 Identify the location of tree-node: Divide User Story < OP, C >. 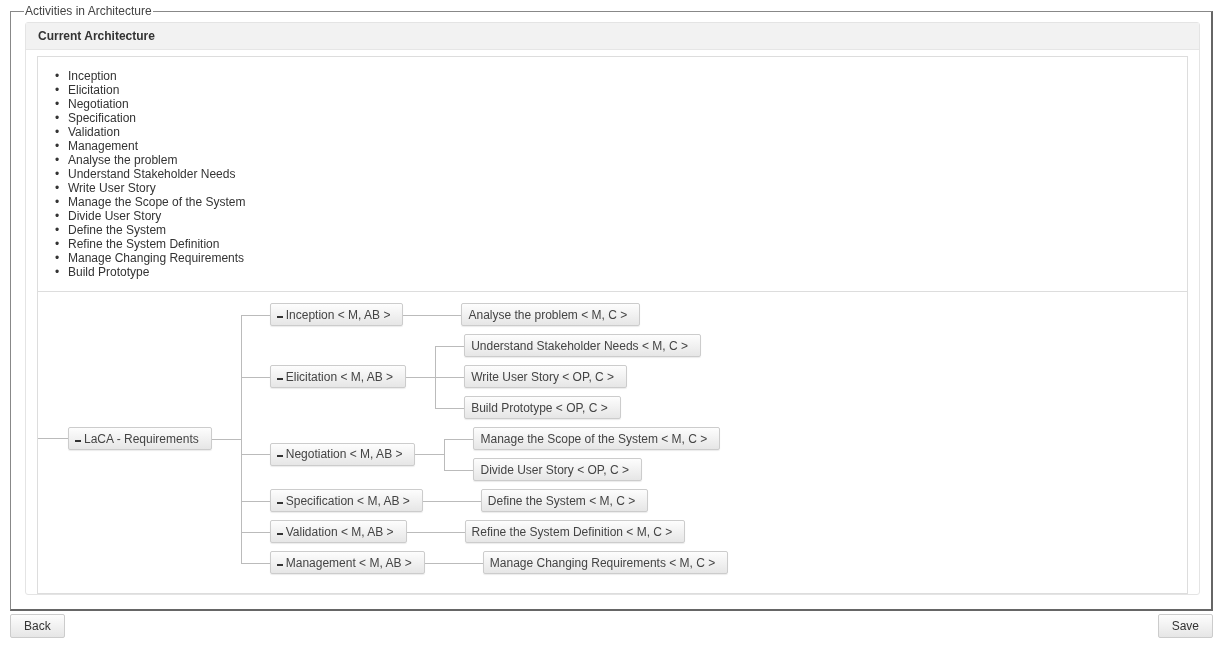
(557, 469).